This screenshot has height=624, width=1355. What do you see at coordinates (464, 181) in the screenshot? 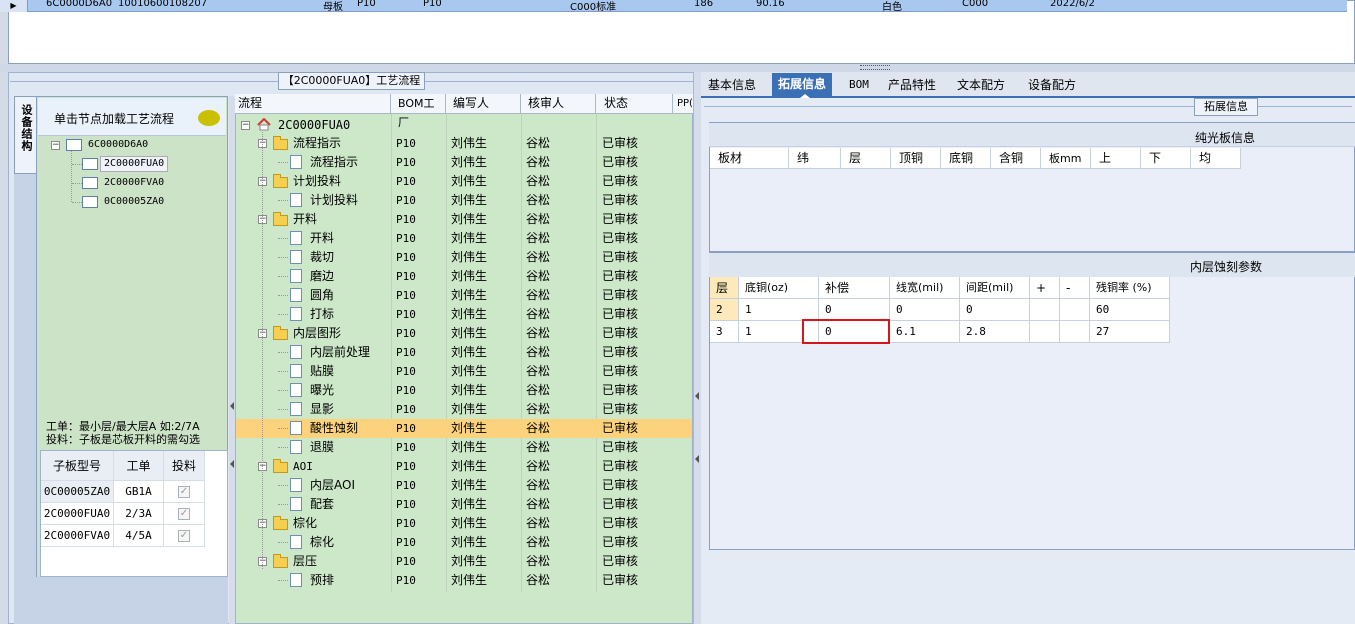
I see `workflow-row: − 计划投料 P10 刘伟生 谷松 已审核` at bounding box center [464, 181].